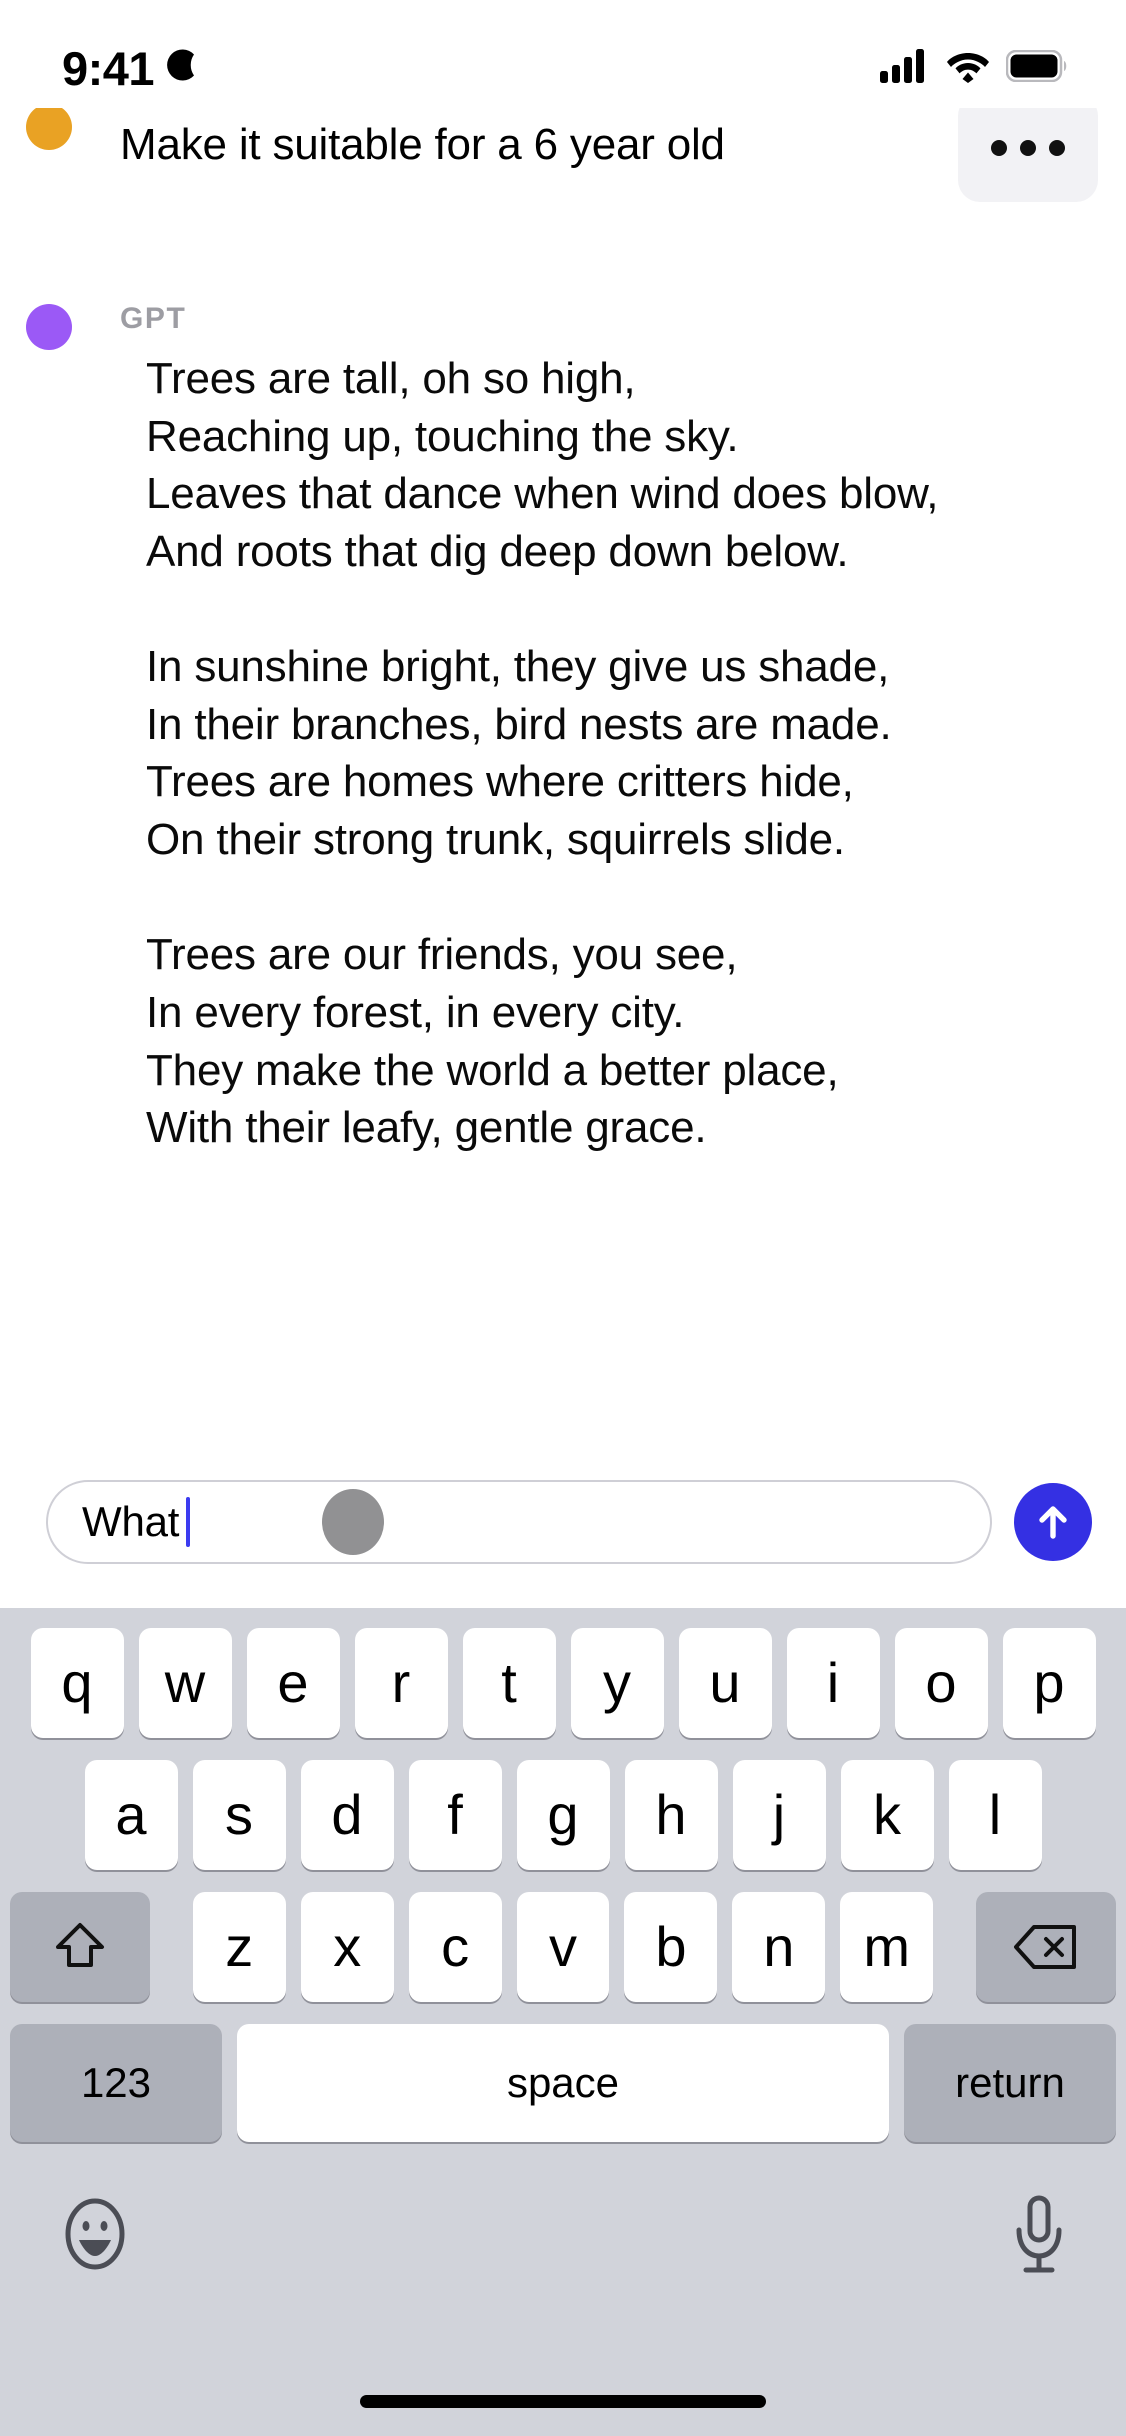  Describe the element at coordinates (563, 2289) in the screenshot. I see `keyboard-bottom-bar` at that location.